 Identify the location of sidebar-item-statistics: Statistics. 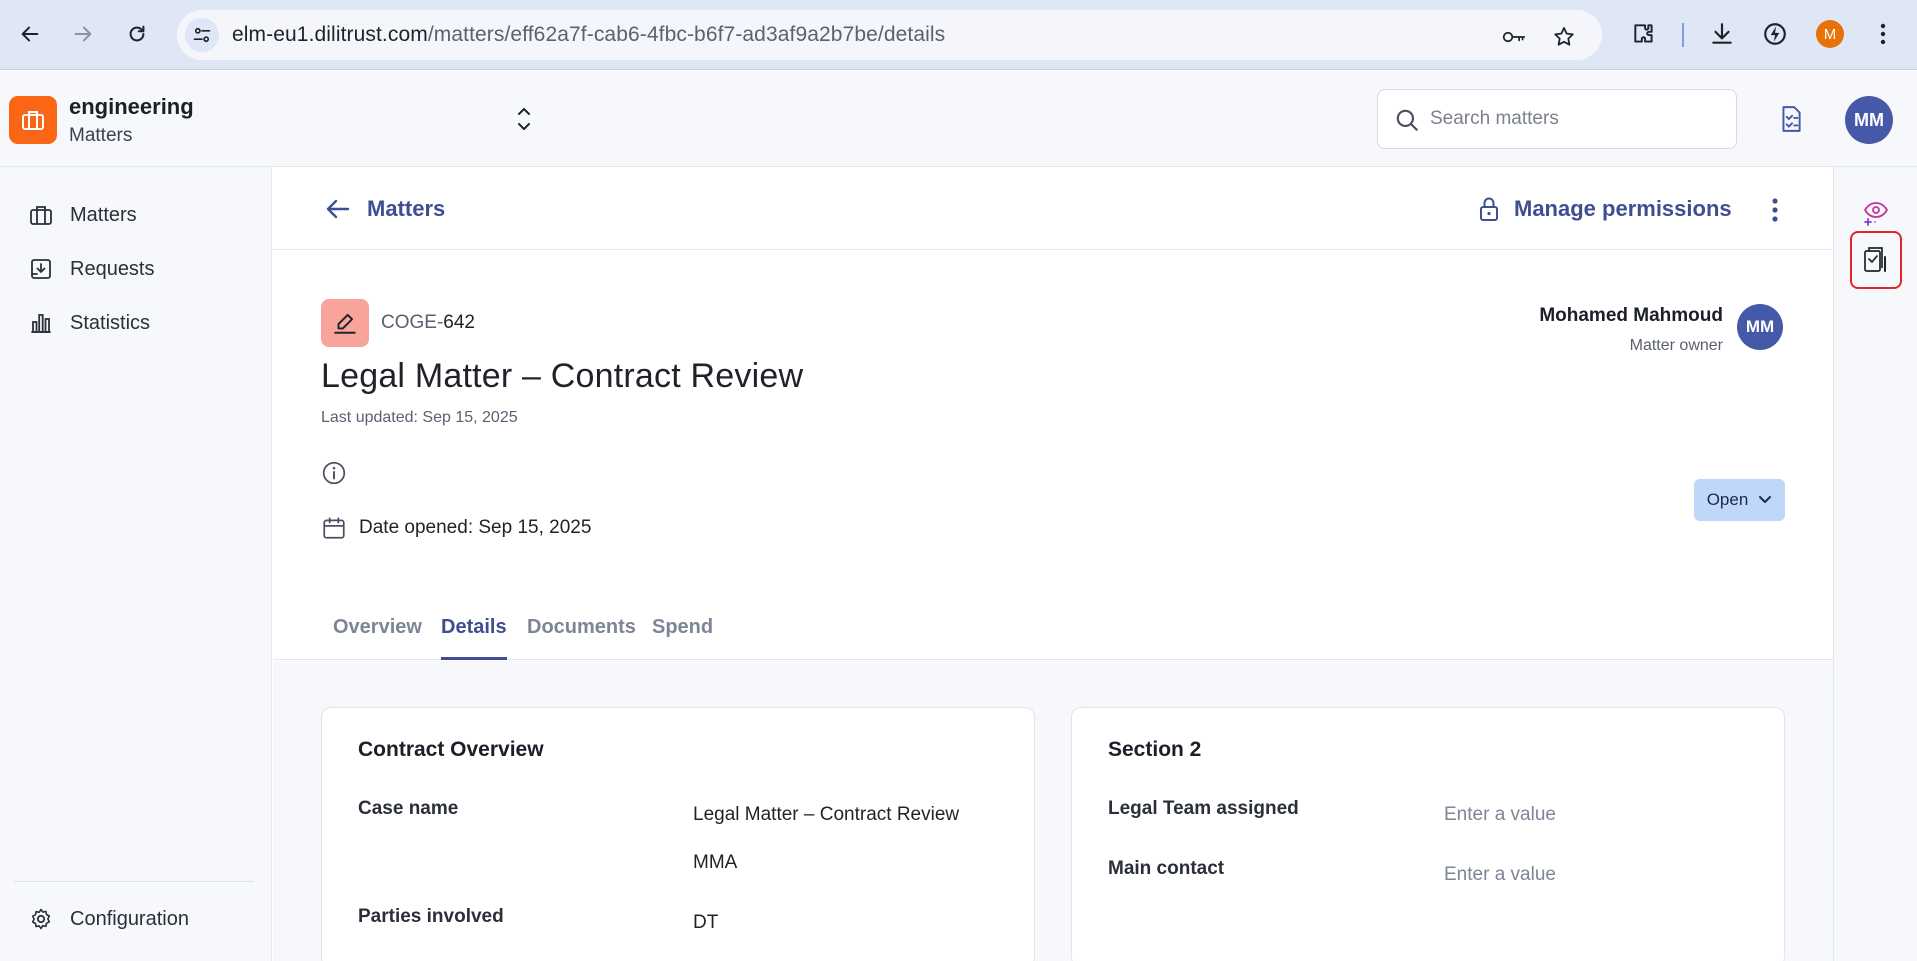
(136, 323).